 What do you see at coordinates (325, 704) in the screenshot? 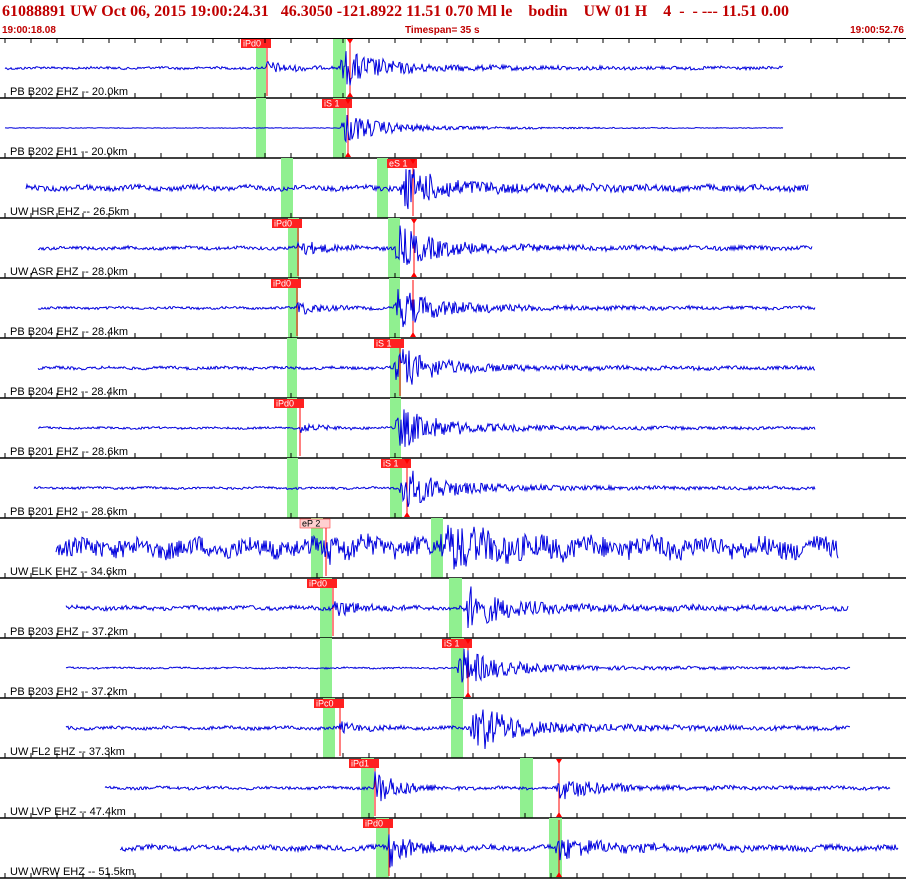
I see `pick-label: iPc0` at bounding box center [325, 704].